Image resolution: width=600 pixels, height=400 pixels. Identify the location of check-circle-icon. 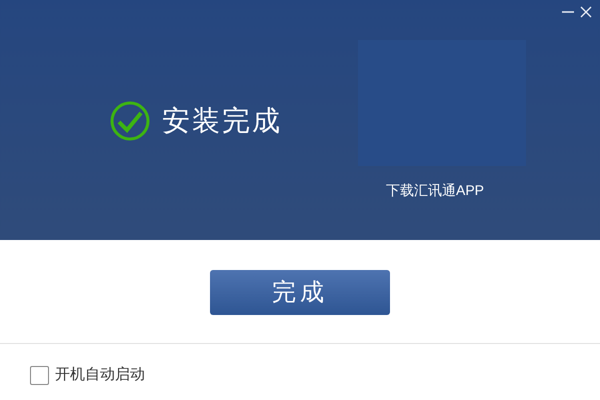
(130, 121).